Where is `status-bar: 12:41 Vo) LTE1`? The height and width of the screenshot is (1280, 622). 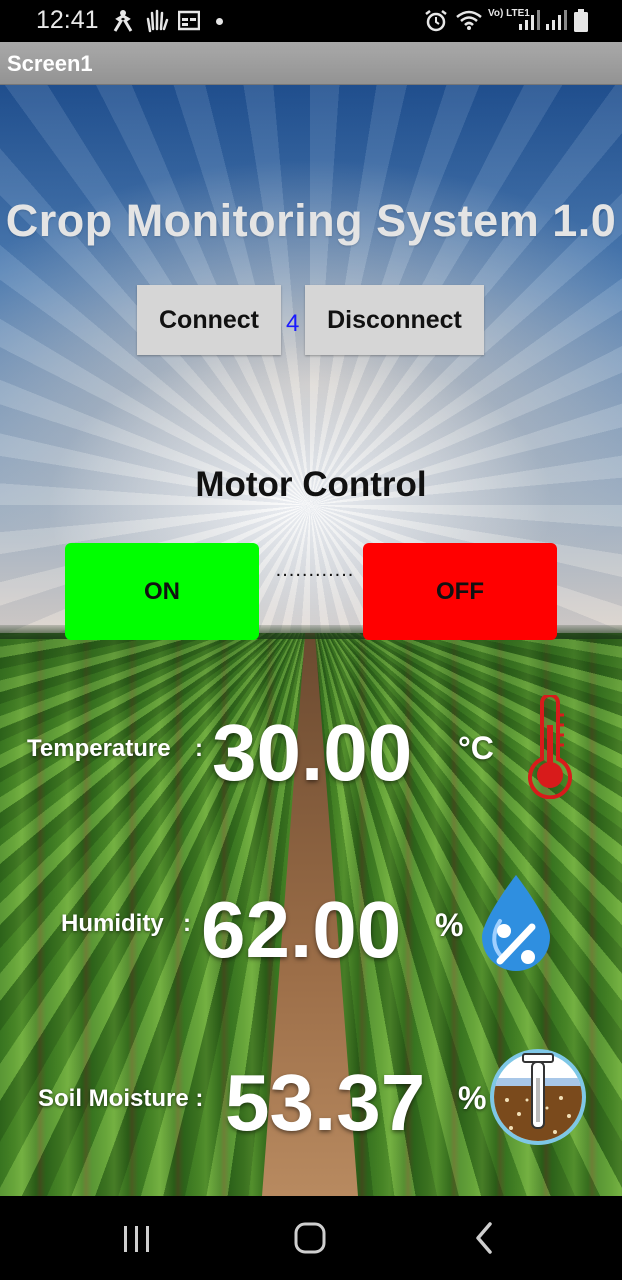 status-bar: 12:41 Vo) LTE1 is located at coordinates (311, 21).